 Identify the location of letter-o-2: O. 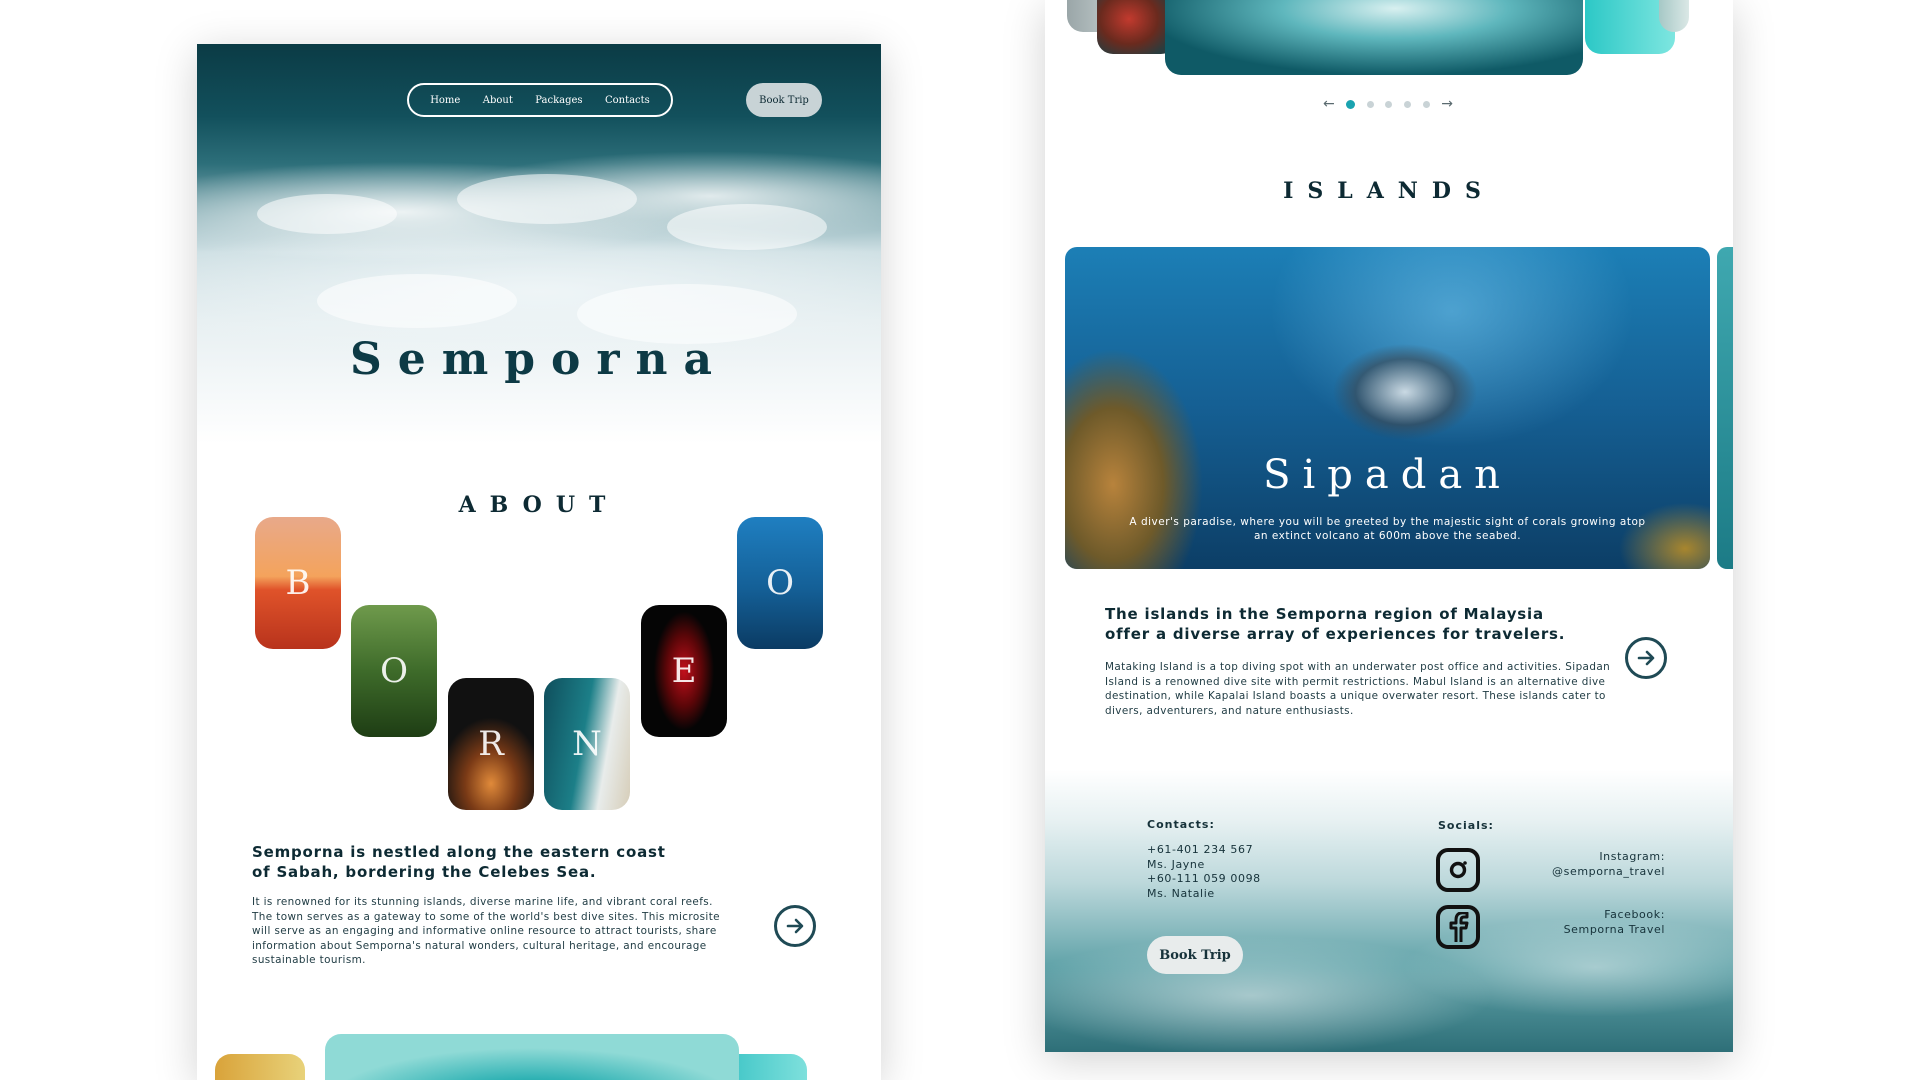
(780, 583).